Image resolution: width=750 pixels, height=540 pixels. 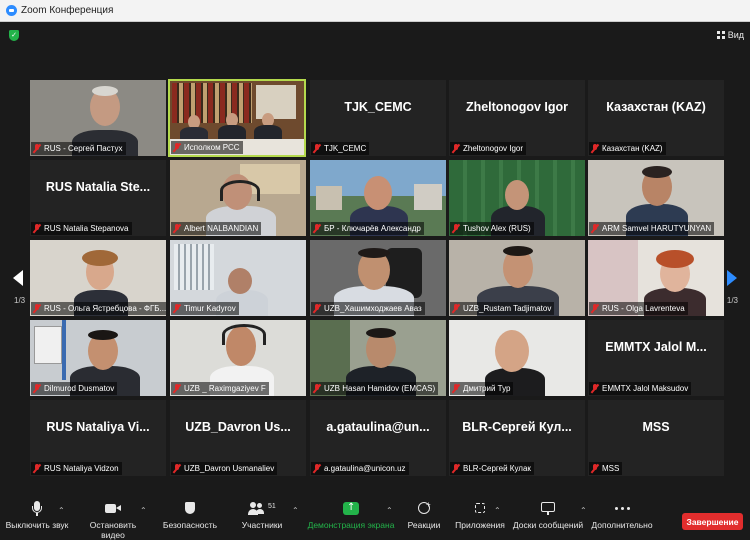 I want to click on bookshelf-background, so click(x=212, y=103).